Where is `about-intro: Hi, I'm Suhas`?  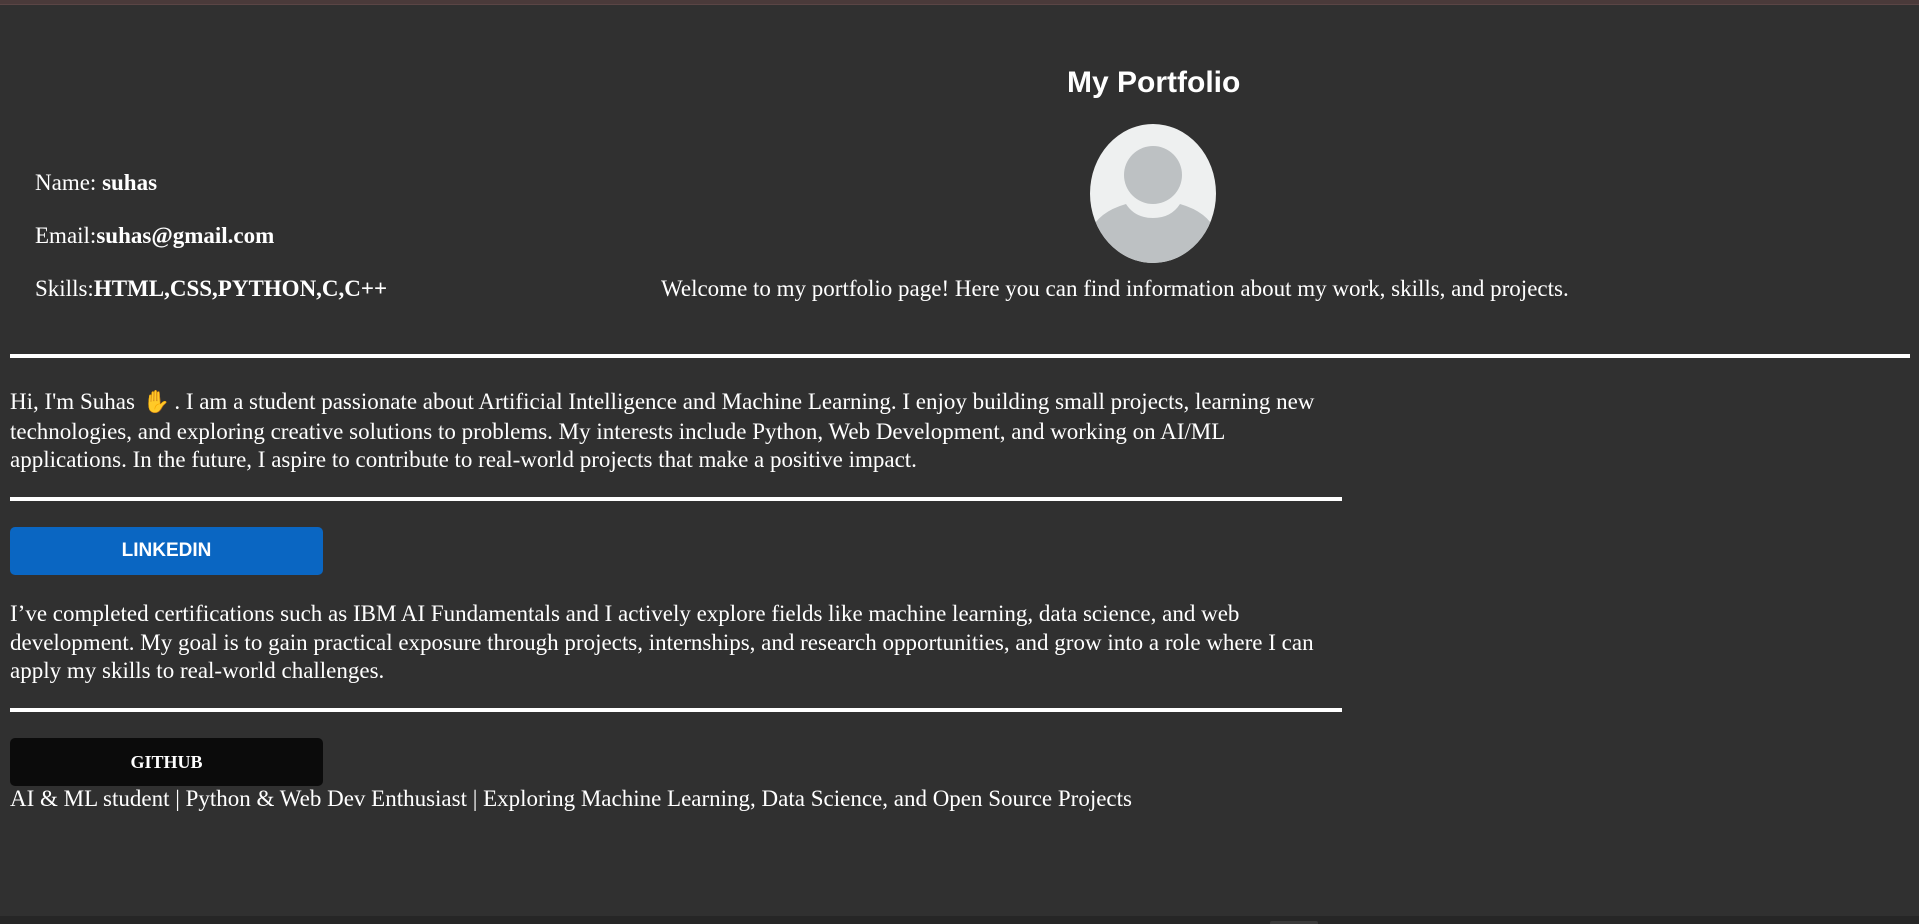 about-intro: Hi, I'm Suhas is located at coordinates (72, 401).